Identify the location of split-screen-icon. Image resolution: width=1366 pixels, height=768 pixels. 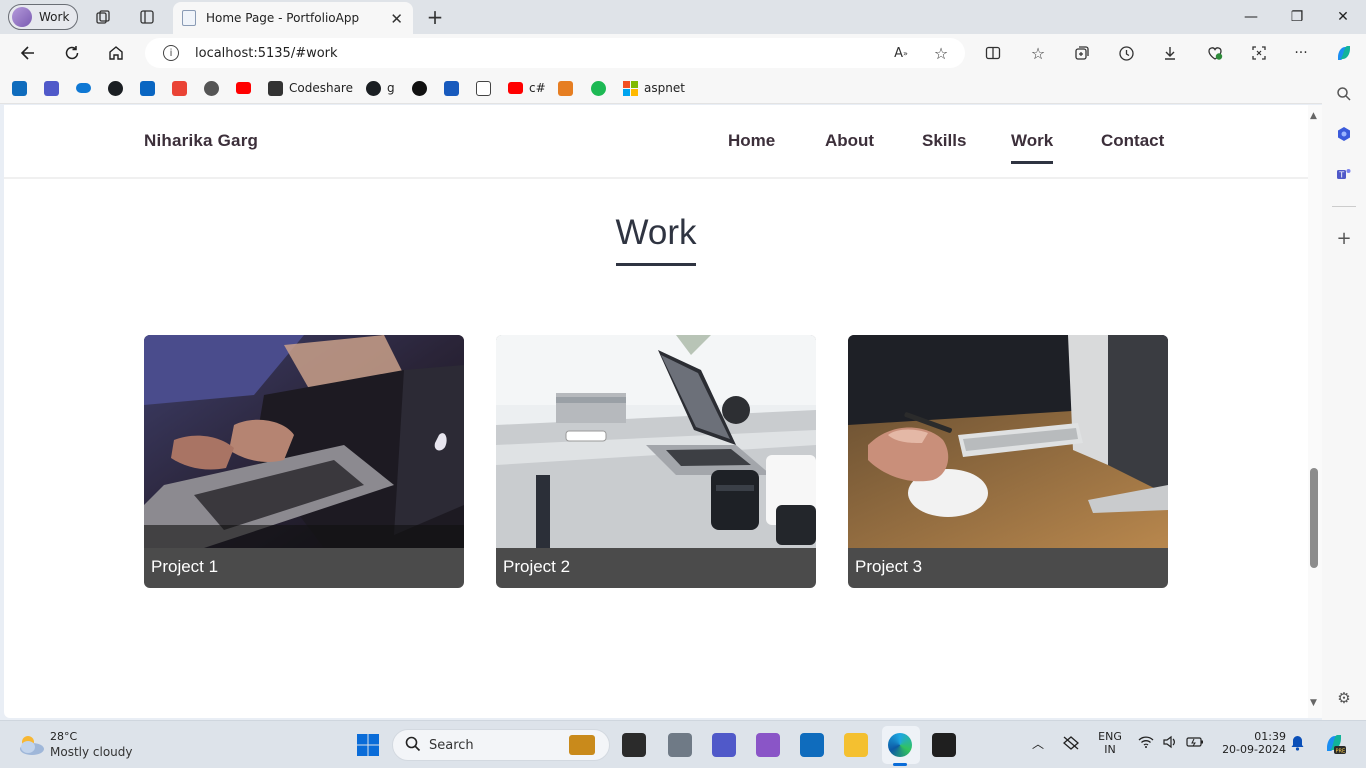
(993, 53).